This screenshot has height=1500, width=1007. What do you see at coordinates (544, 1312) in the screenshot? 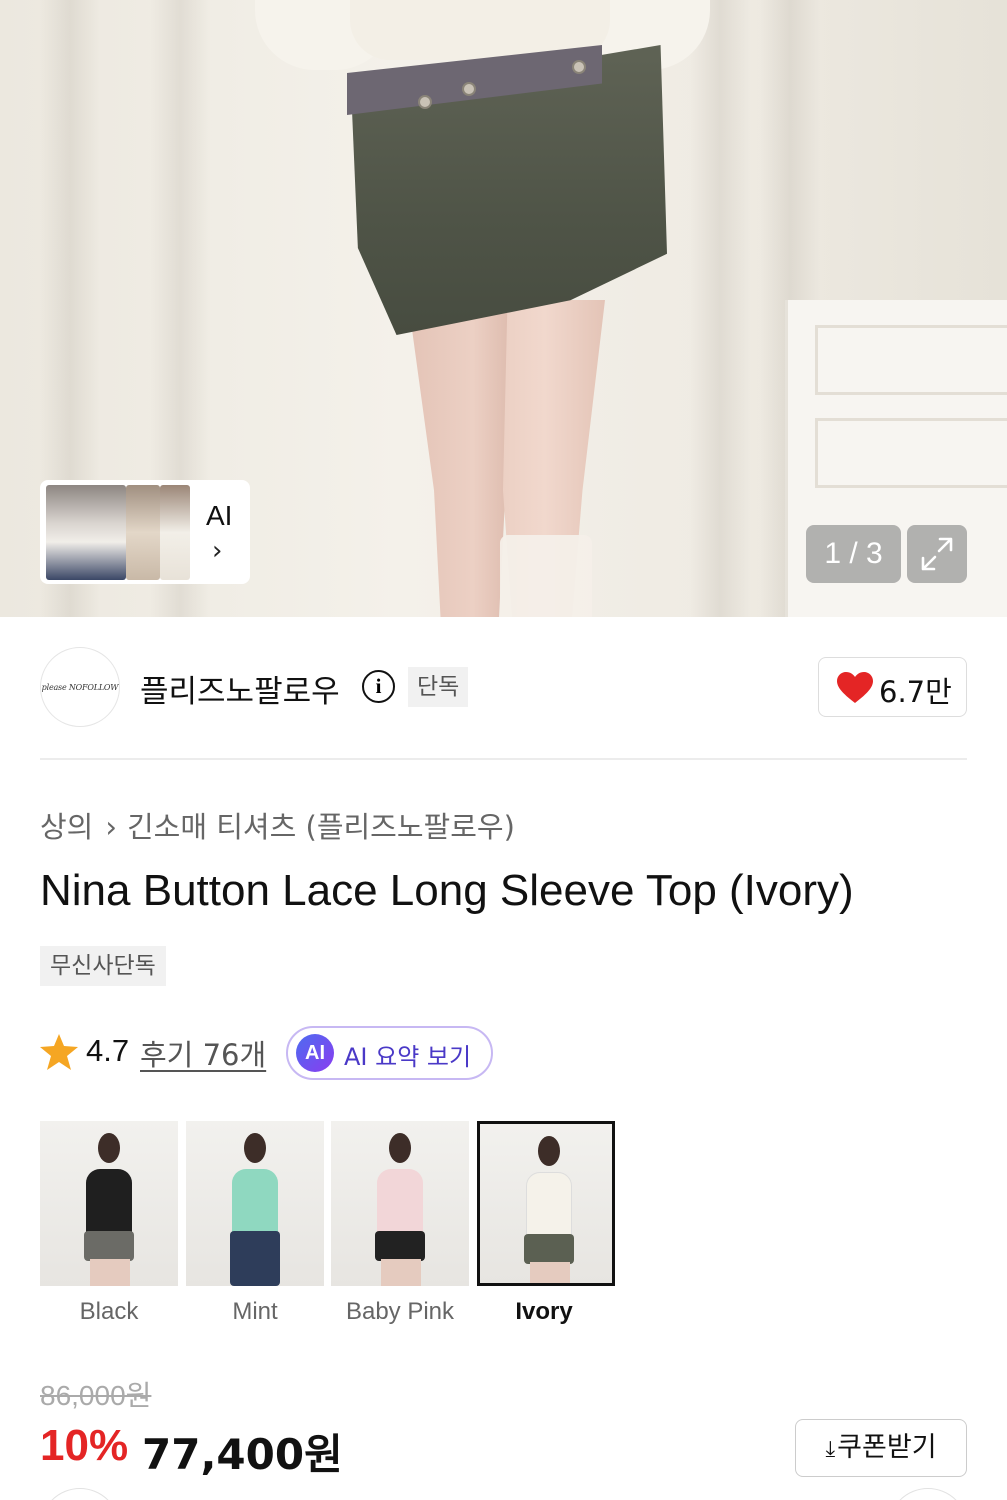
I see `variant-label: Ivory` at bounding box center [544, 1312].